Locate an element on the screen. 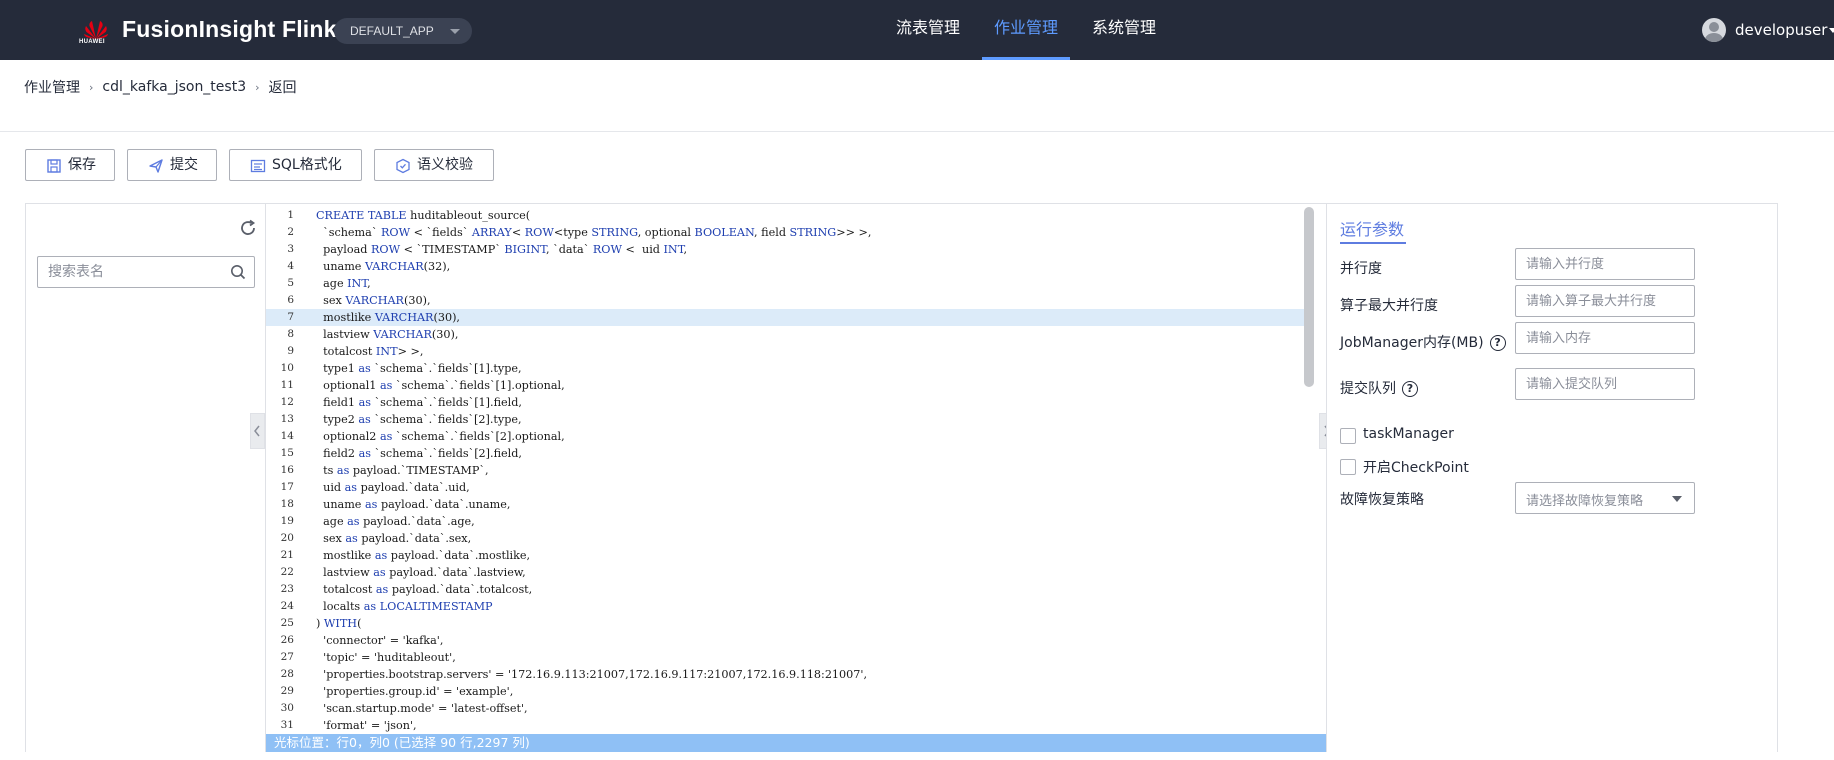  code-line: 13 type2 as `schema`.`fields`[2].type, is located at coordinates (786, 419).